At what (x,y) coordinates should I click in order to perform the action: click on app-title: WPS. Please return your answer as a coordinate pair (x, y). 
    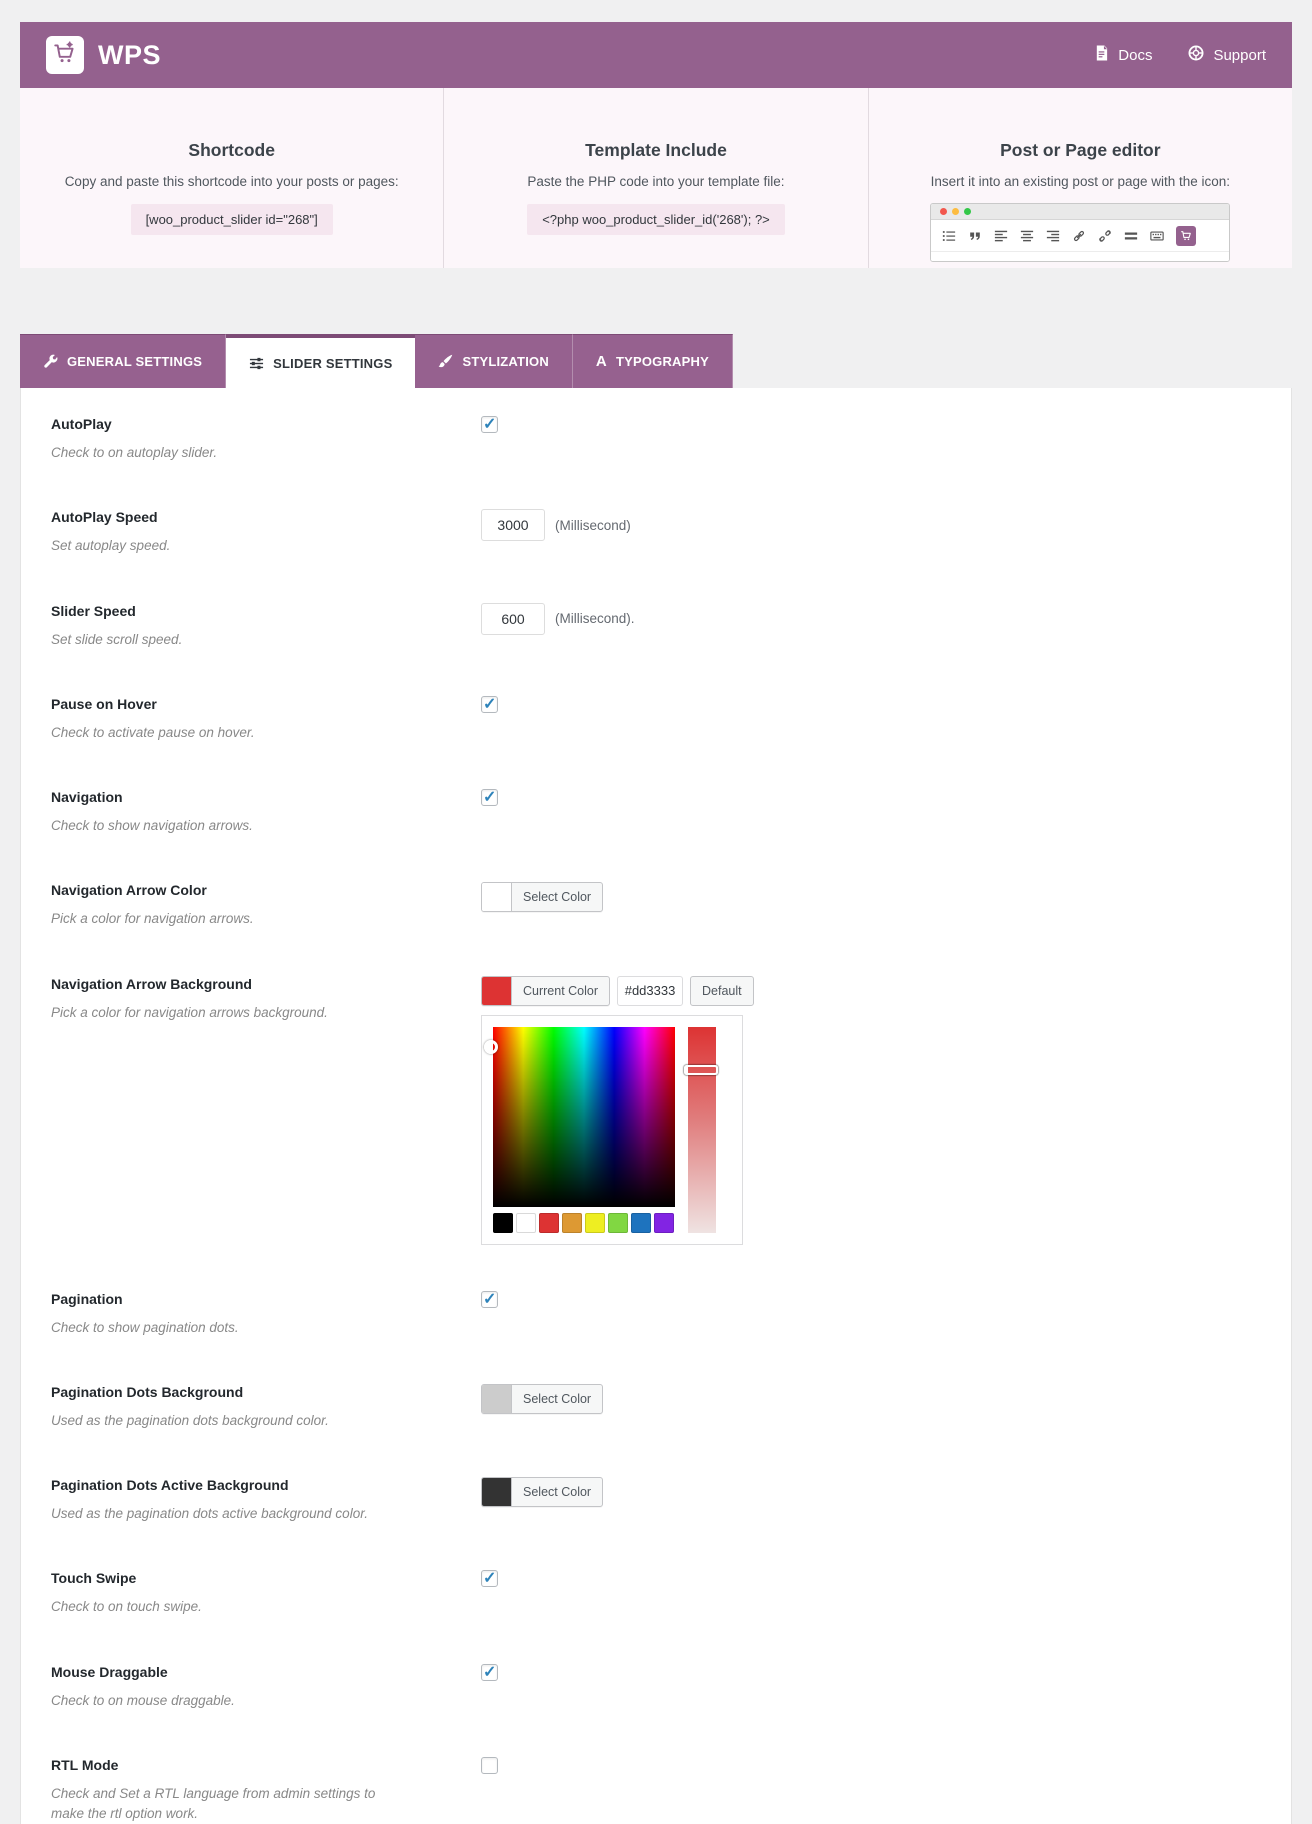
    Looking at the image, I should click on (130, 54).